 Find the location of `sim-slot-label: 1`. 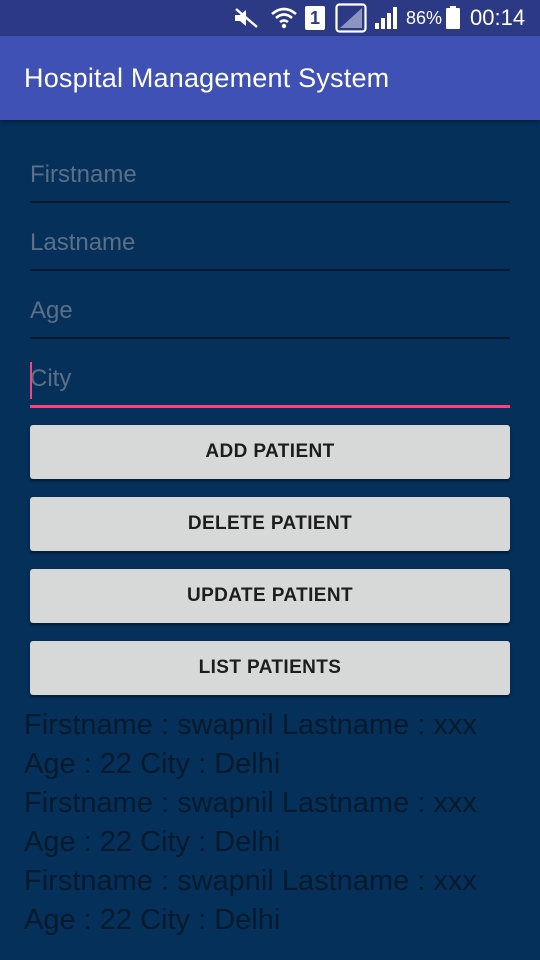

sim-slot-label: 1 is located at coordinates (315, 18).